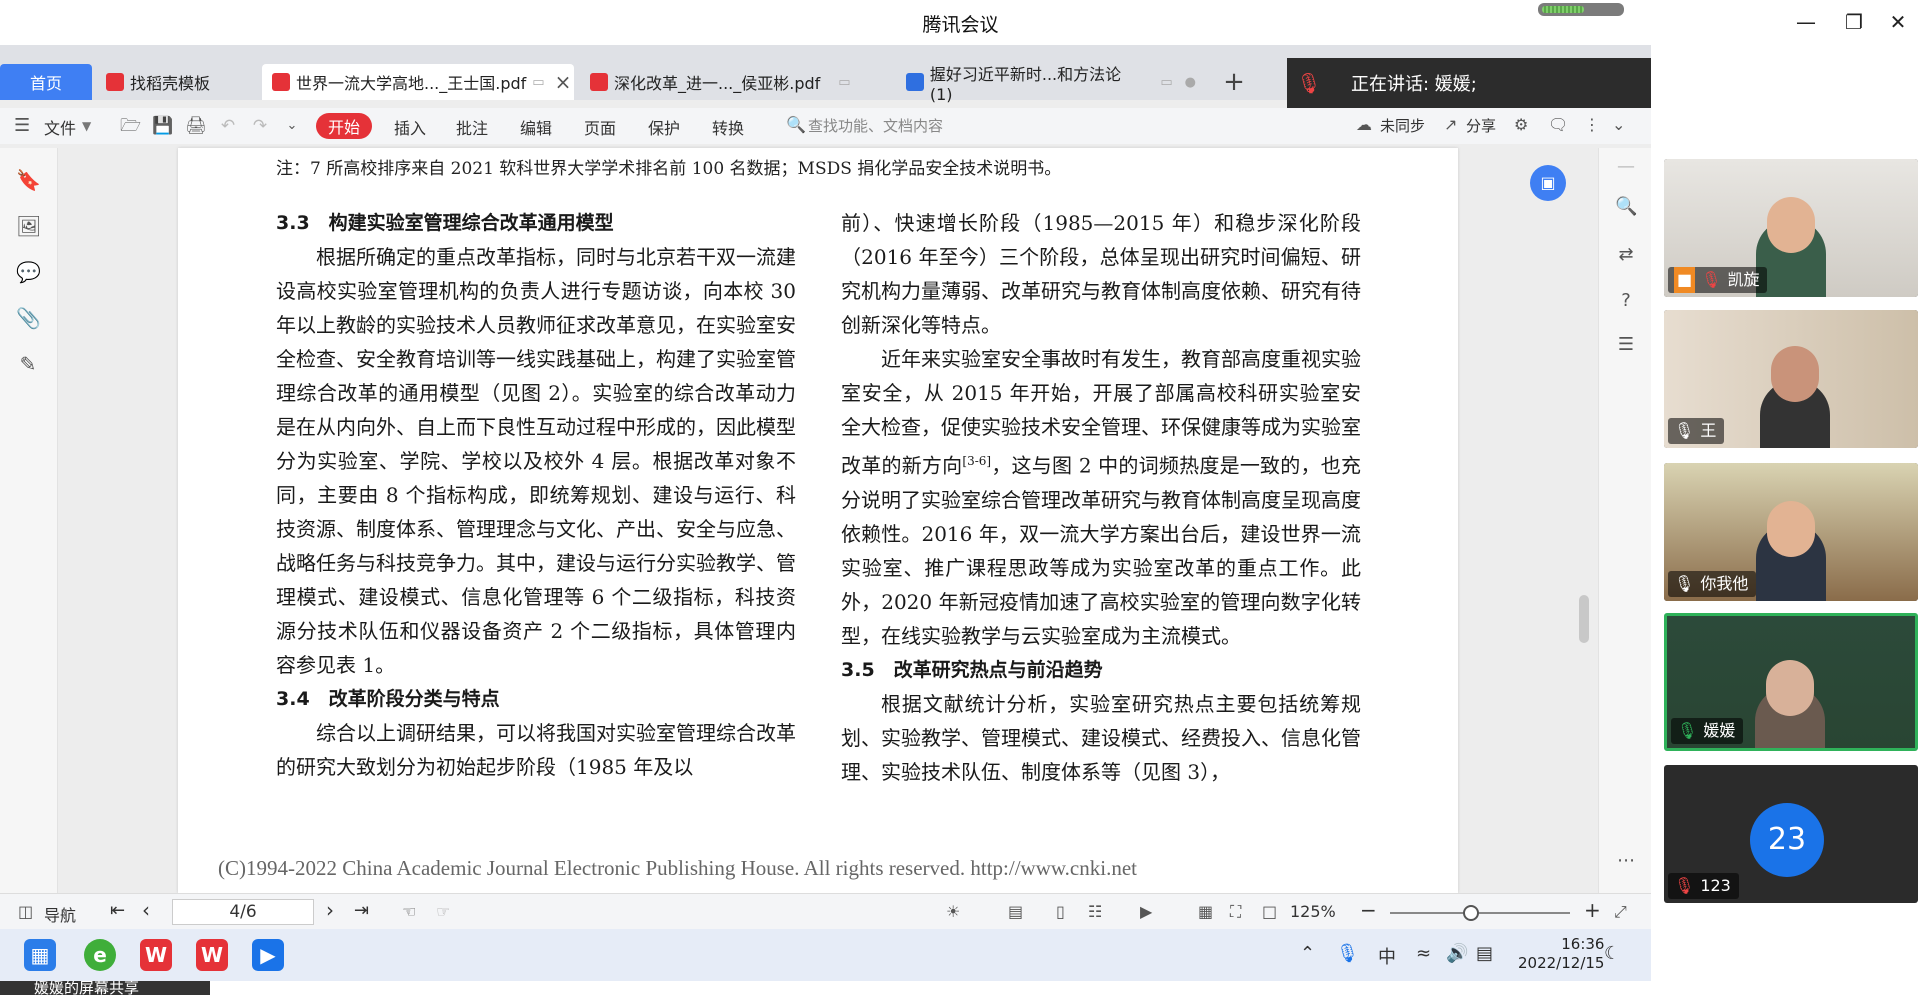 The image size is (1921, 995). I want to click on zoom-out-icon: −, so click(1368, 910).